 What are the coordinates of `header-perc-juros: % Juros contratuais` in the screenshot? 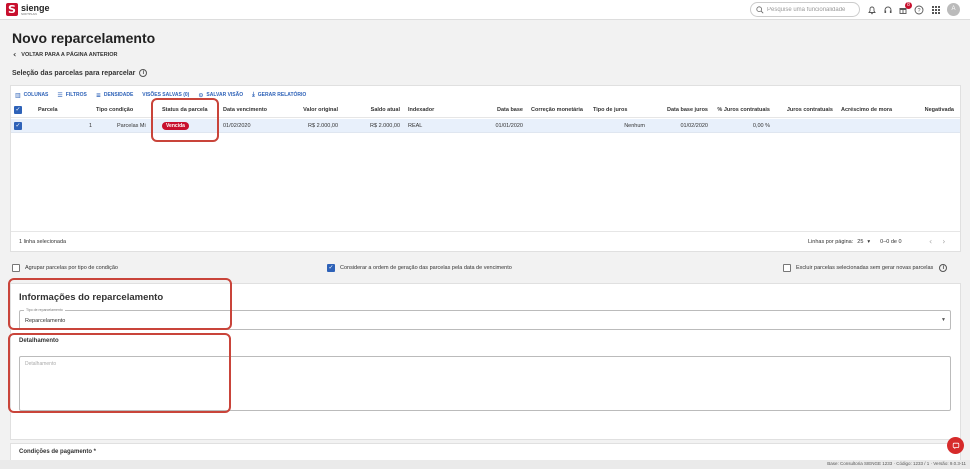 It's located at (740, 110).